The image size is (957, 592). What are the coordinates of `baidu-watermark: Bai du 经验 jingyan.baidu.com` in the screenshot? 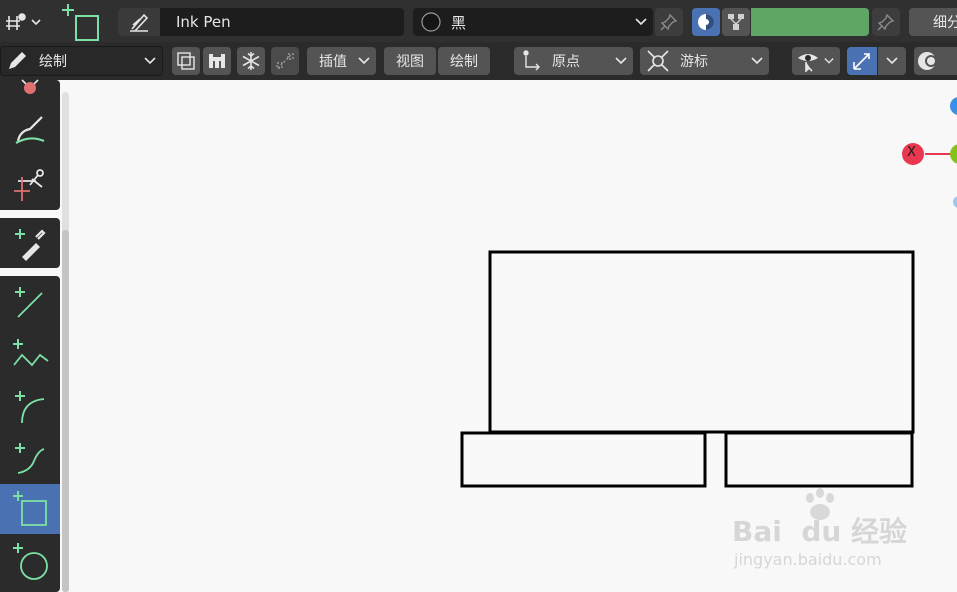 It's located at (822, 533).